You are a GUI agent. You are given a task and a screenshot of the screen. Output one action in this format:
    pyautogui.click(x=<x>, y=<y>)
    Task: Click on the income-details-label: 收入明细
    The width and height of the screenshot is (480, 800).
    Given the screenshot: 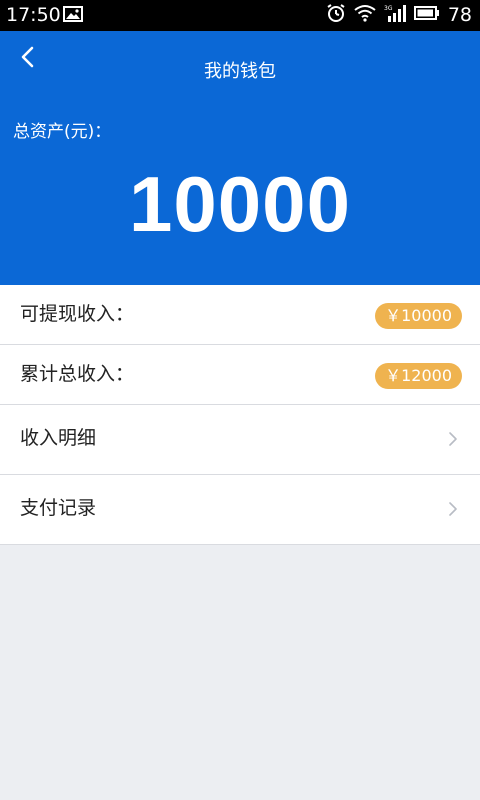 What is the action you would take?
    pyautogui.click(x=58, y=438)
    